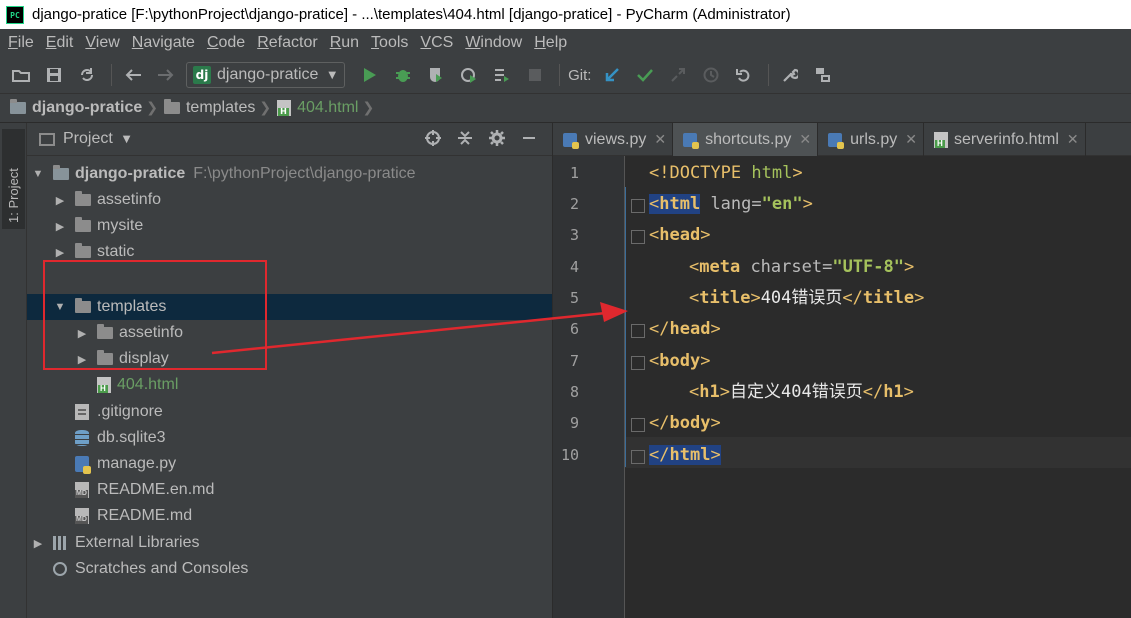 The width and height of the screenshot is (1131, 618). I want to click on toolbar-separator, so click(560, 75).